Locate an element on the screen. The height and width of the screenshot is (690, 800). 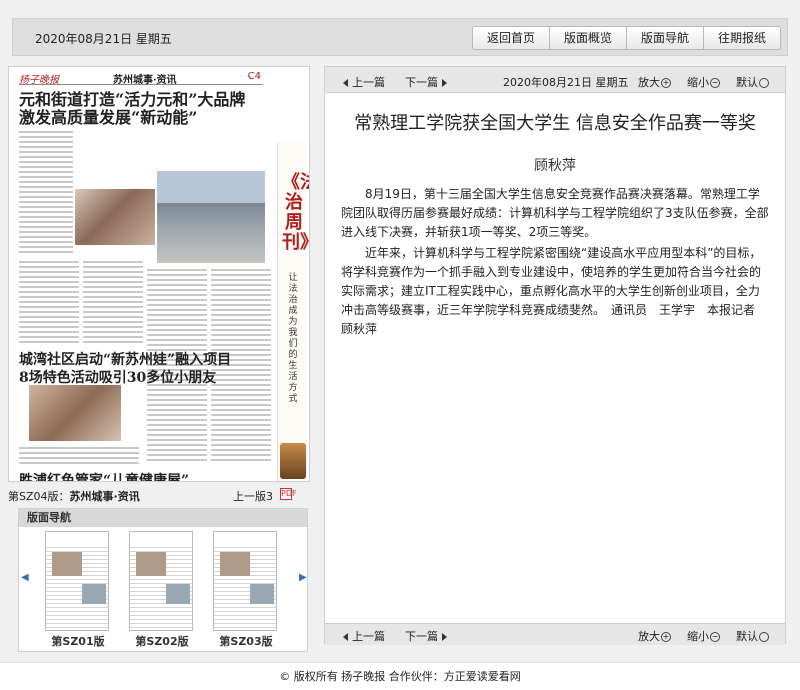
top-nav: 返回首页 版面概览 版面导航 往期报纸 is located at coordinates (626, 38).